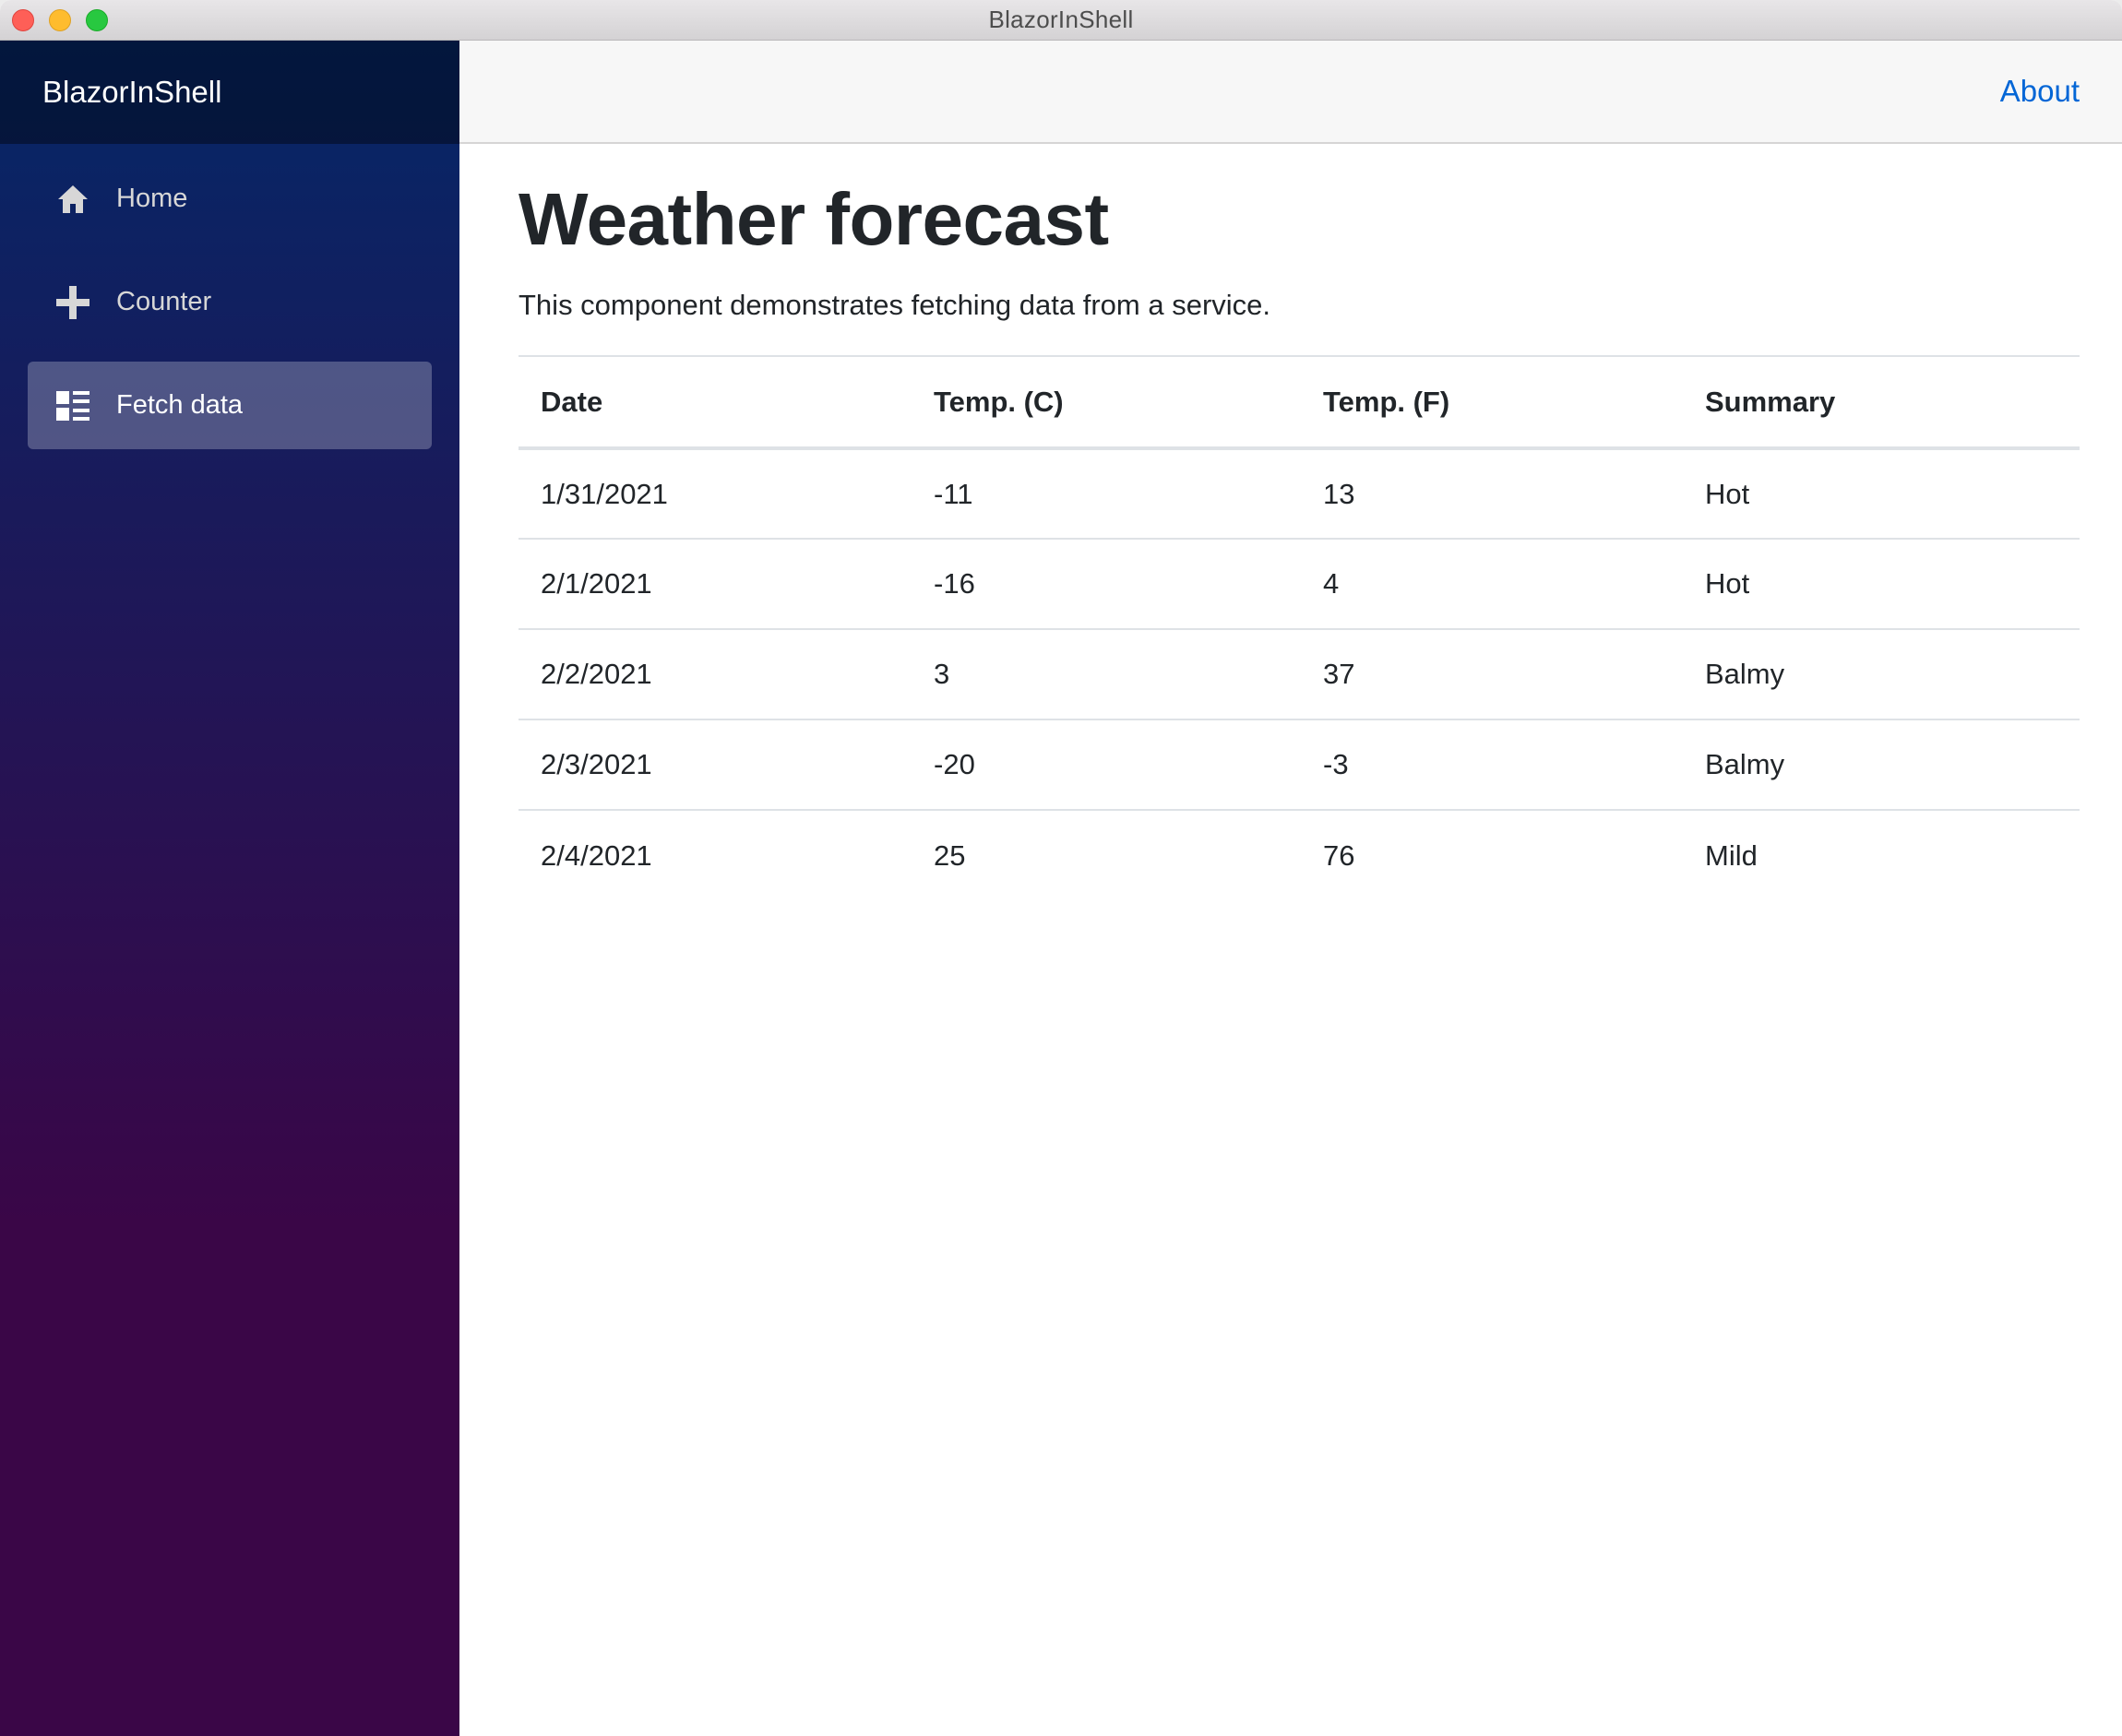  Describe the element at coordinates (954, 493) in the screenshot. I see `cell-temp-c: -11` at that location.